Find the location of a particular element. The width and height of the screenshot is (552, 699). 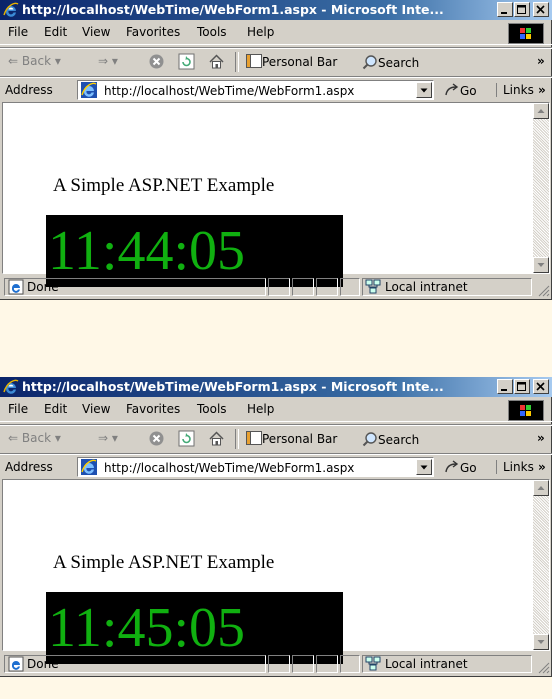

arrow-down-icon is located at coordinates (541, 642).